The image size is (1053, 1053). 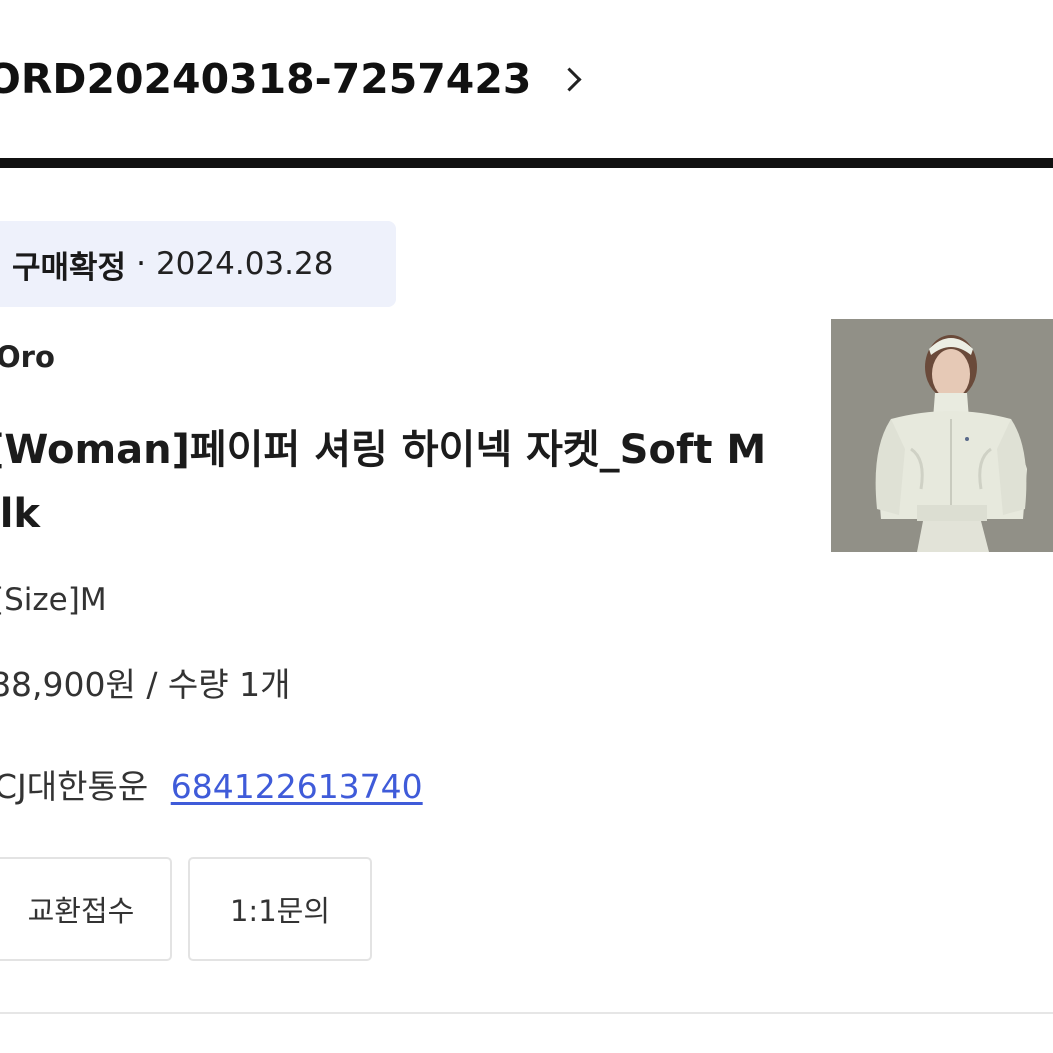 What do you see at coordinates (244, 264) in the screenshot?
I see `status-date: 2024.03.28` at bounding box center [244, 264].